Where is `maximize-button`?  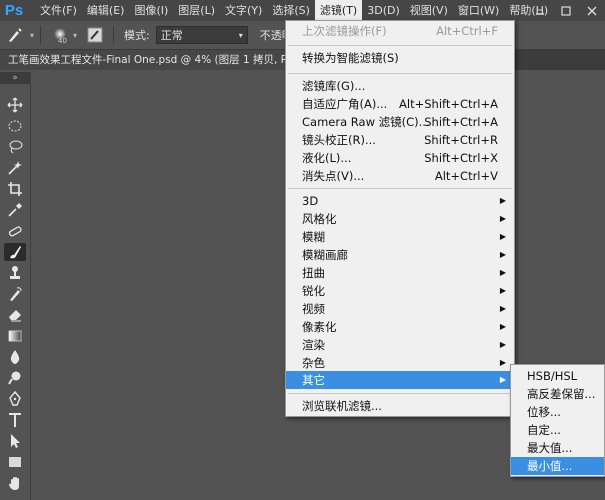 maximize-button is located at coordinates (566, 10).